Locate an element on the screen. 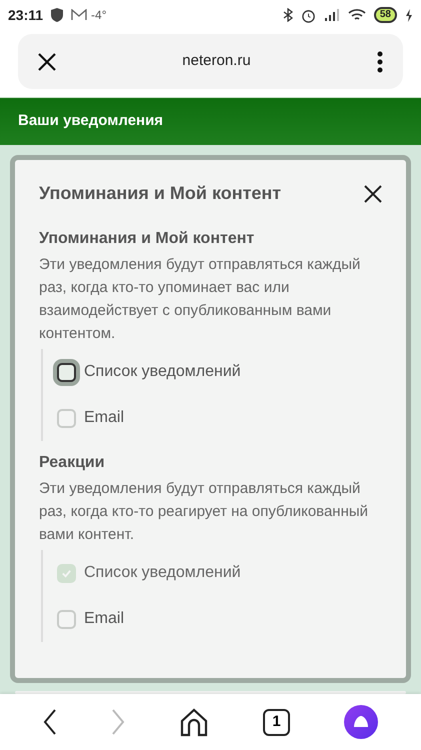 Image resolution: width=421 pixels, height=750 pixels. header-title: Ваши уведомления is located at coordinates (91, 121).